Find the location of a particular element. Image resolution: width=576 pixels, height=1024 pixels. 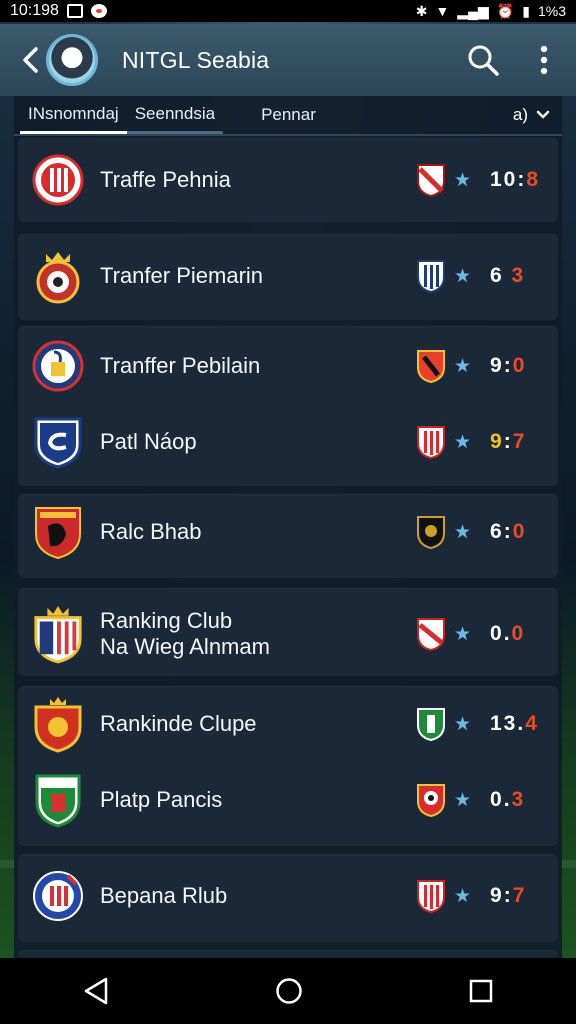

filter-dropdown: a) is located at coordinates (534, 115).